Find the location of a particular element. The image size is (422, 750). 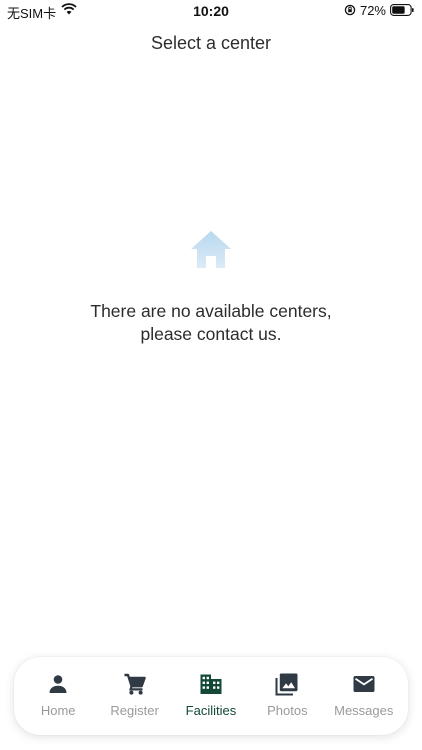

tab-home-label: Home is located at coordinates (58, 710).